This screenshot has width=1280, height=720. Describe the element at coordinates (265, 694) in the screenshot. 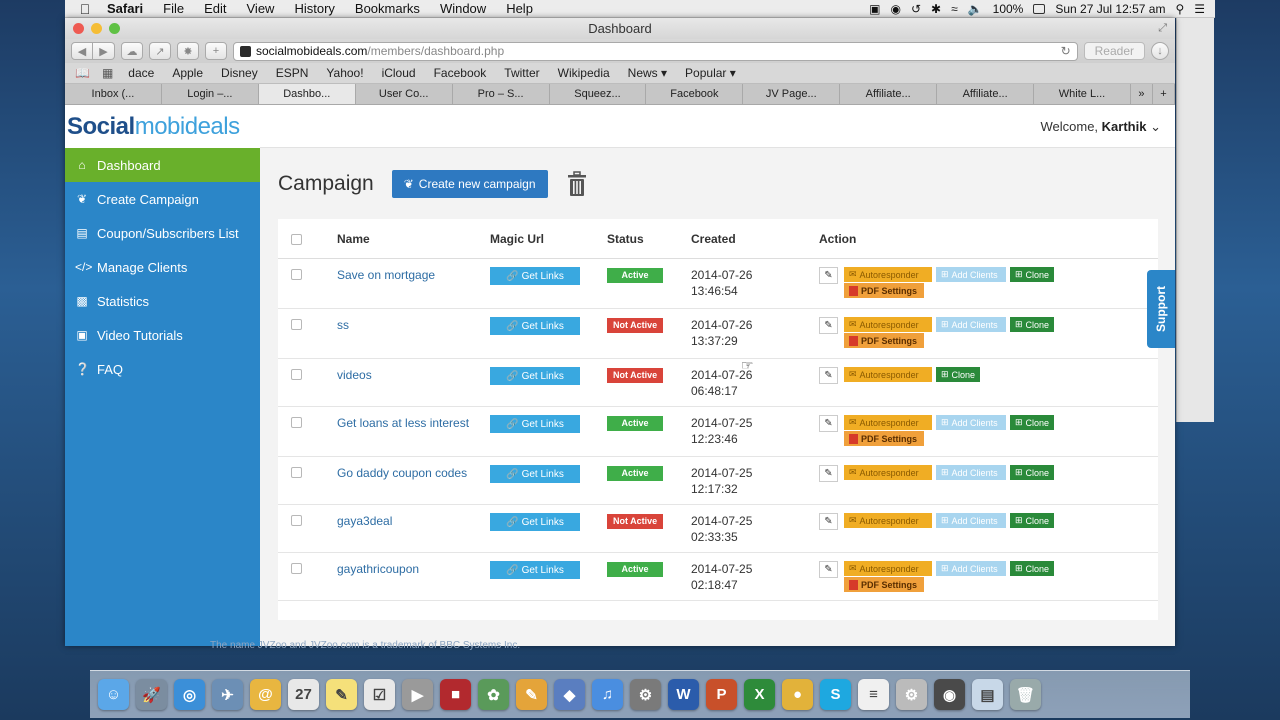

I see `mail-dock-icon: @` at that location.